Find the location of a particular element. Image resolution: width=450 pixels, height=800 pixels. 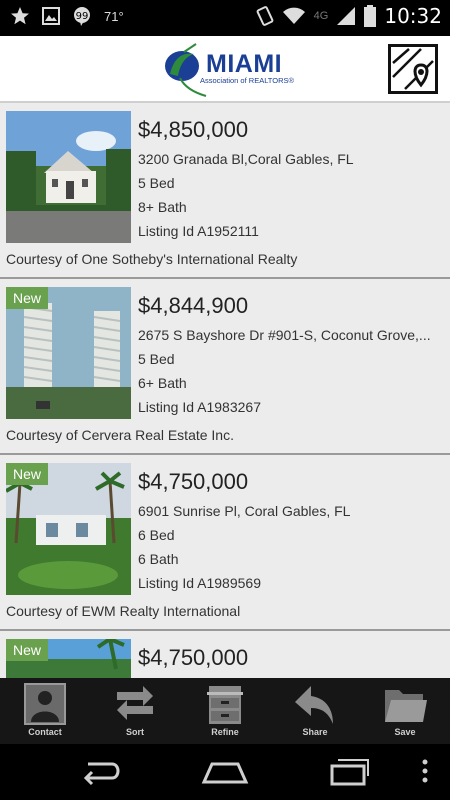

clock: 10:32 is located at coordinates (413, 16).